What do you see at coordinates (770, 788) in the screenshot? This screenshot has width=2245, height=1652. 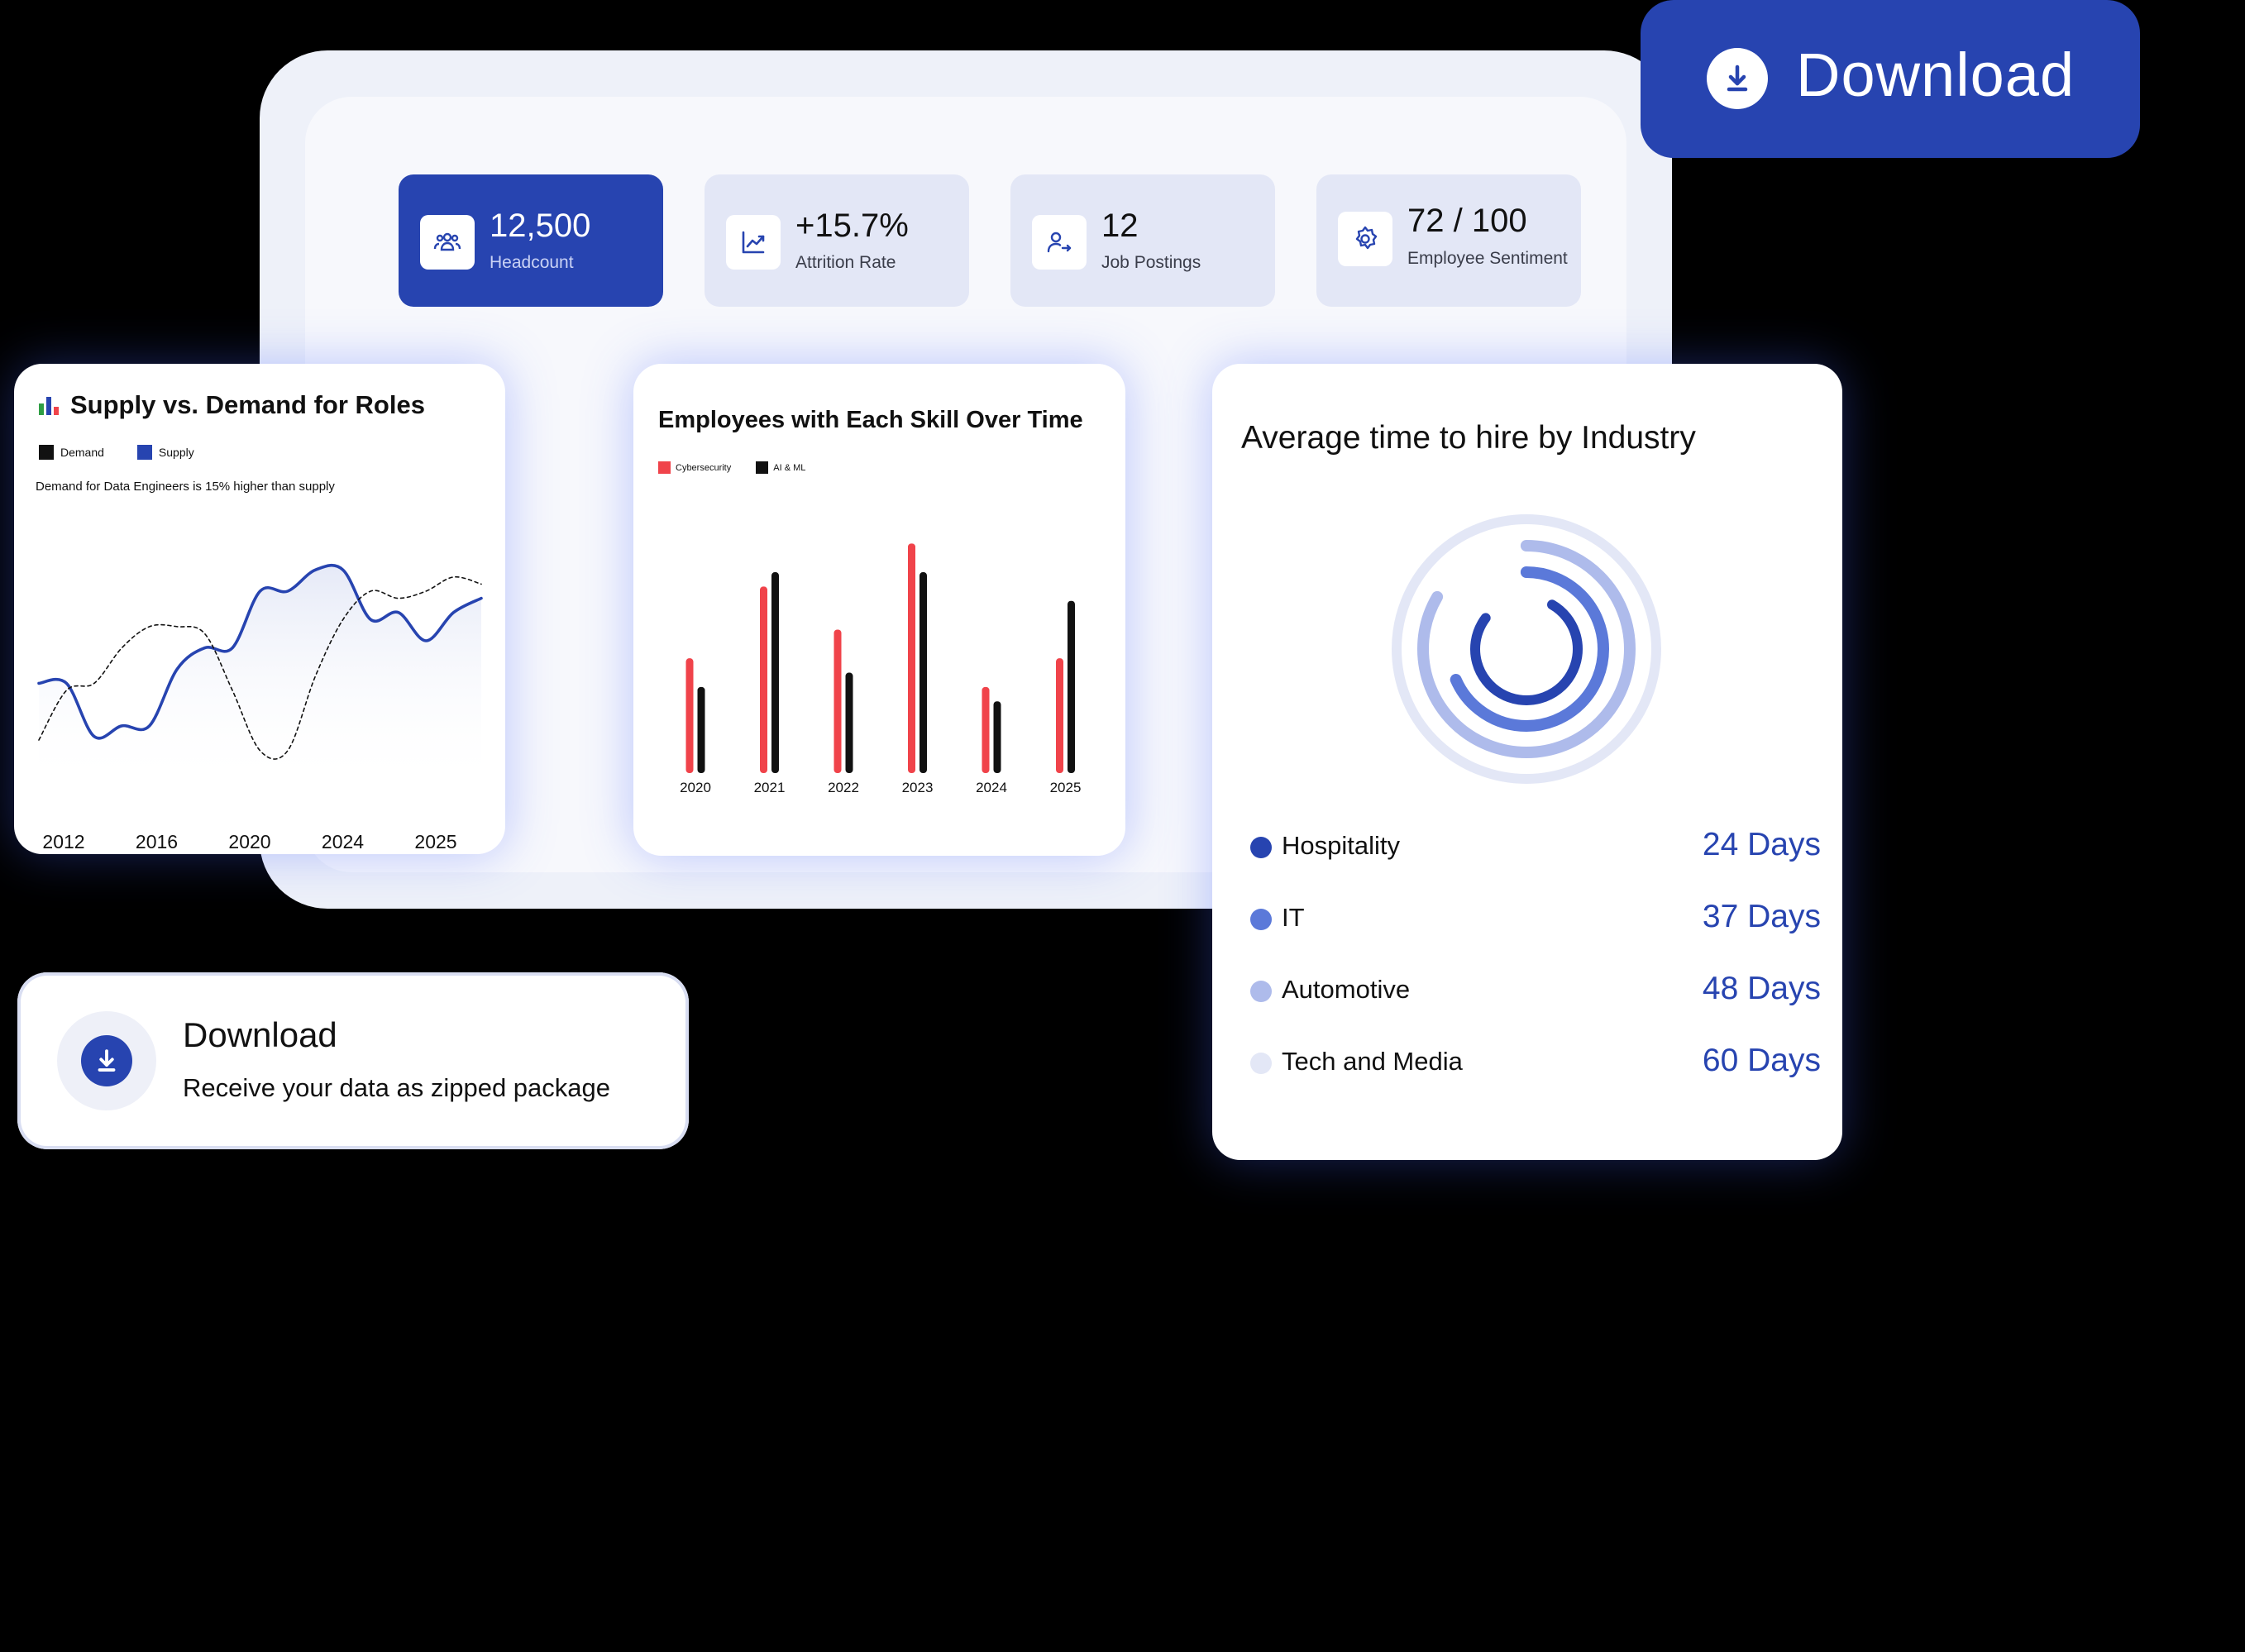 I see `x-tick-label: 2021` at bounding box center [770, 788].